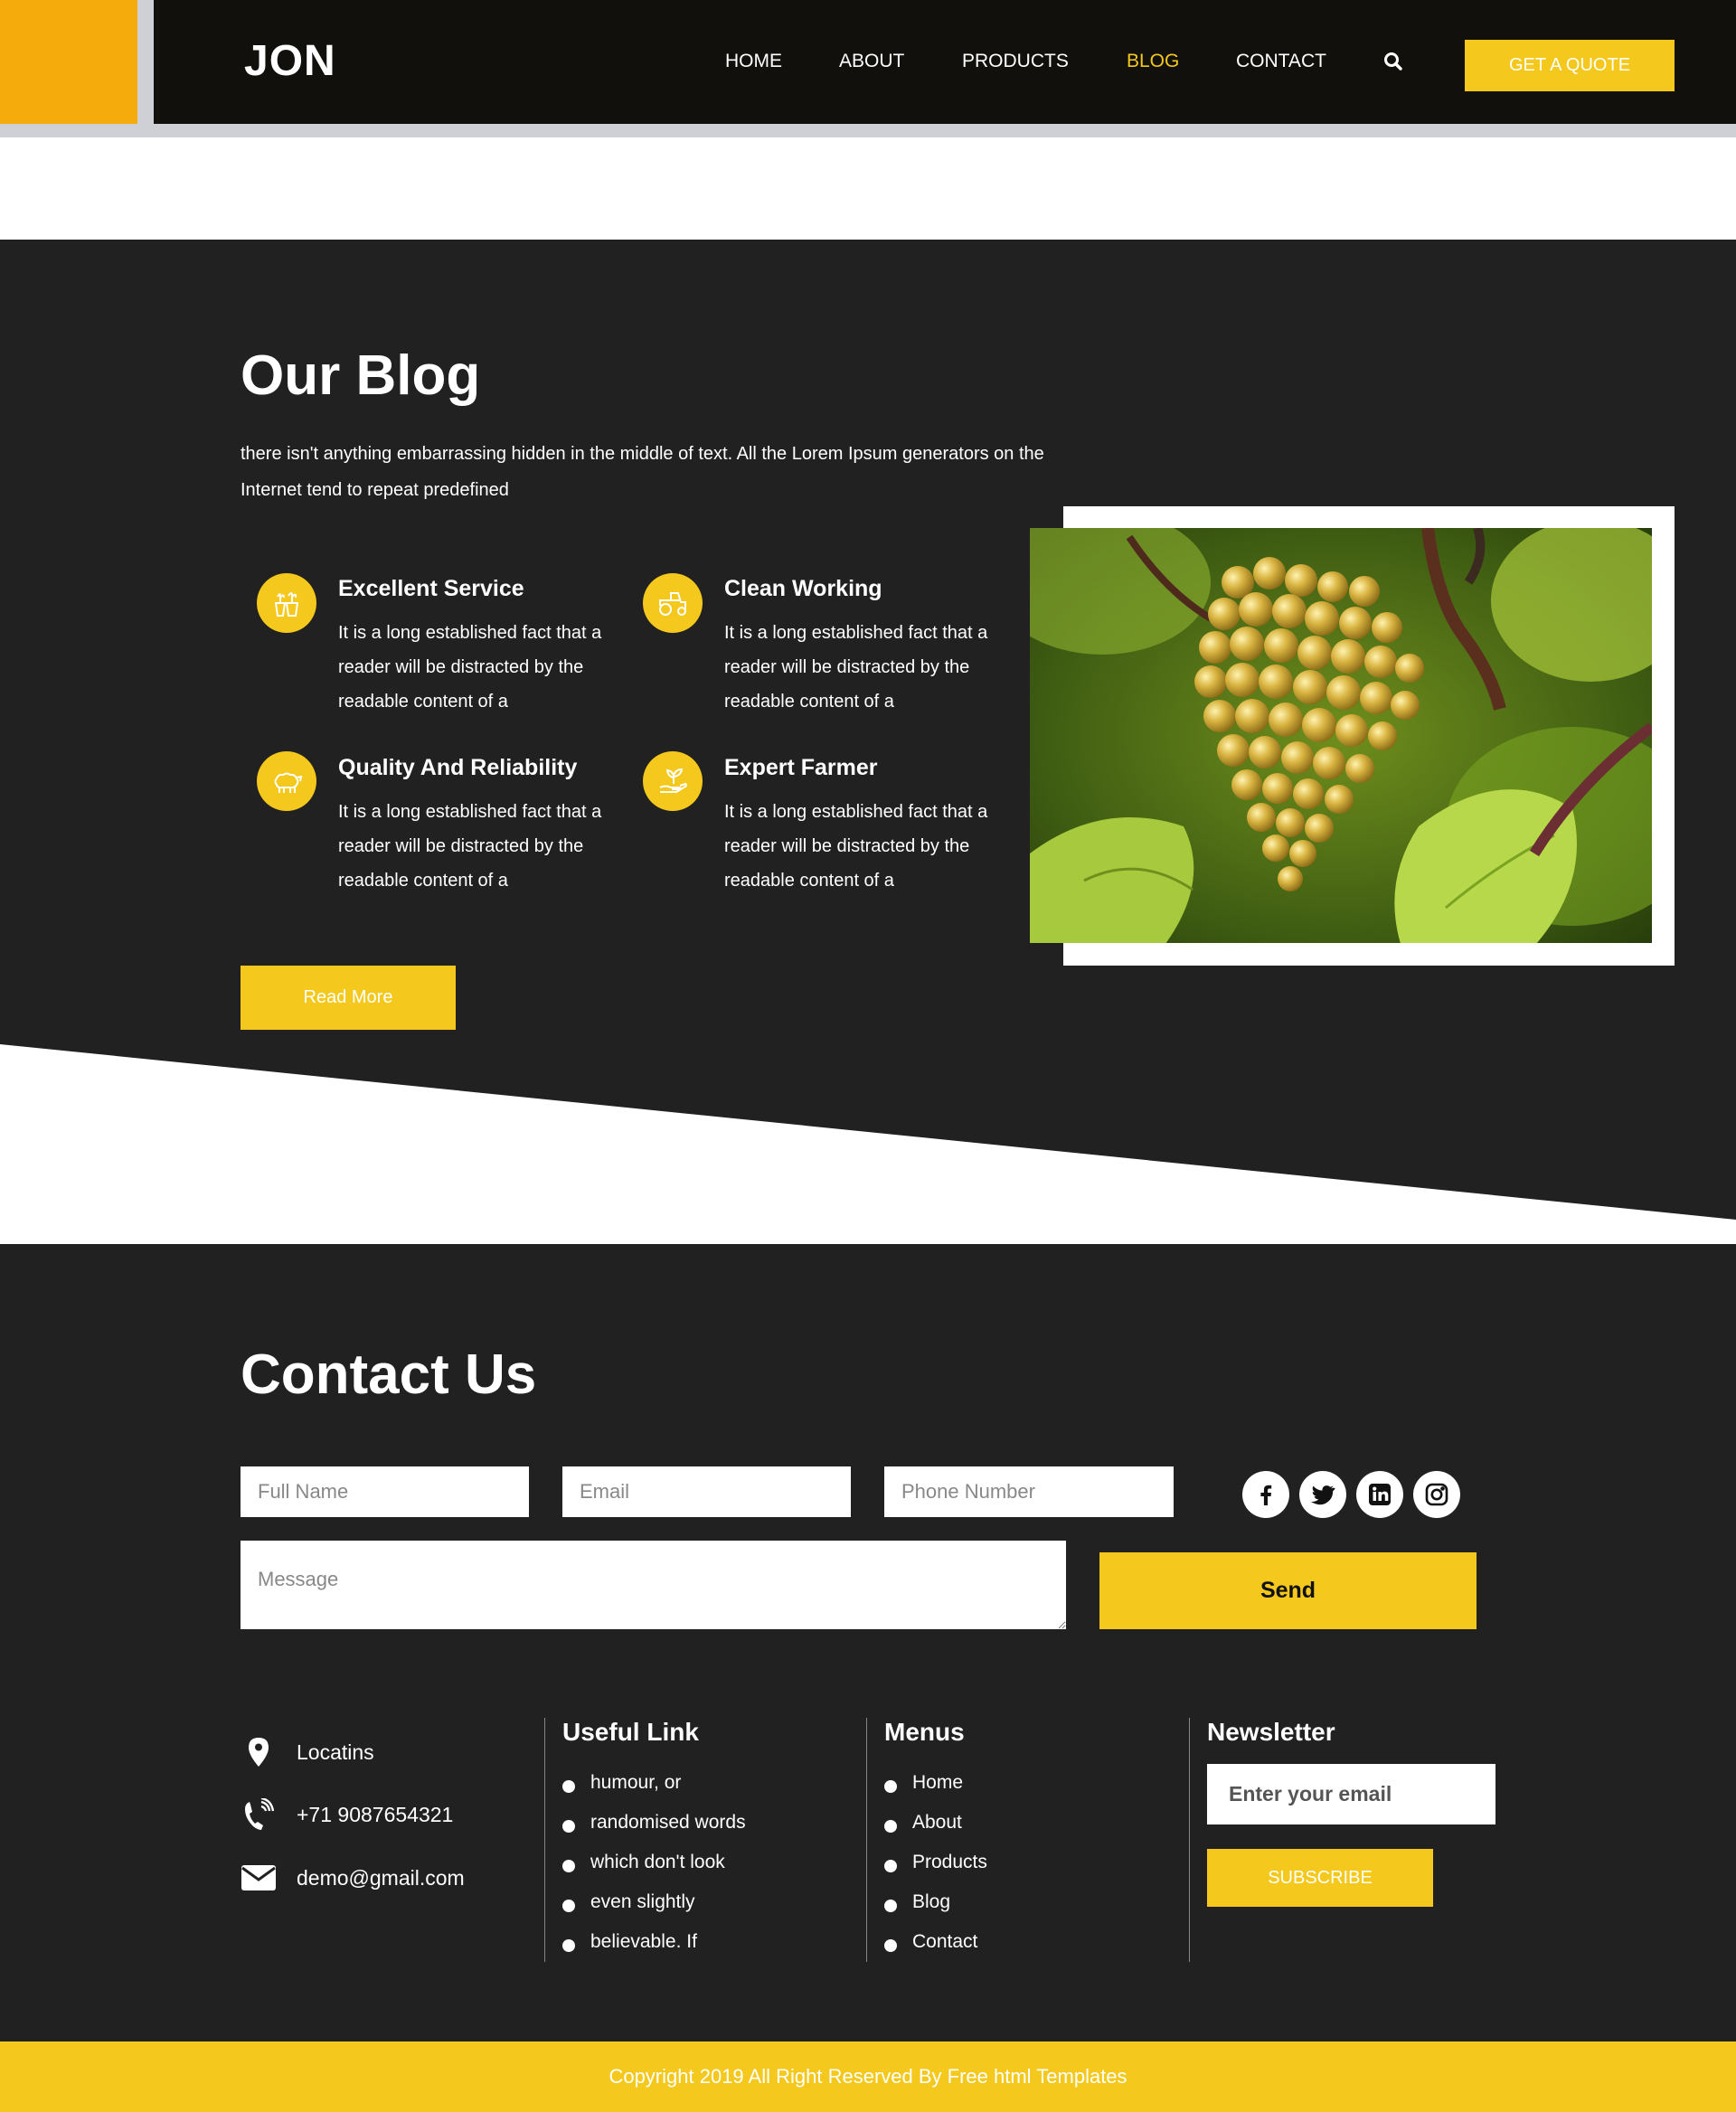  I want to click on menu-item-home: Home, so click(936, 1783).